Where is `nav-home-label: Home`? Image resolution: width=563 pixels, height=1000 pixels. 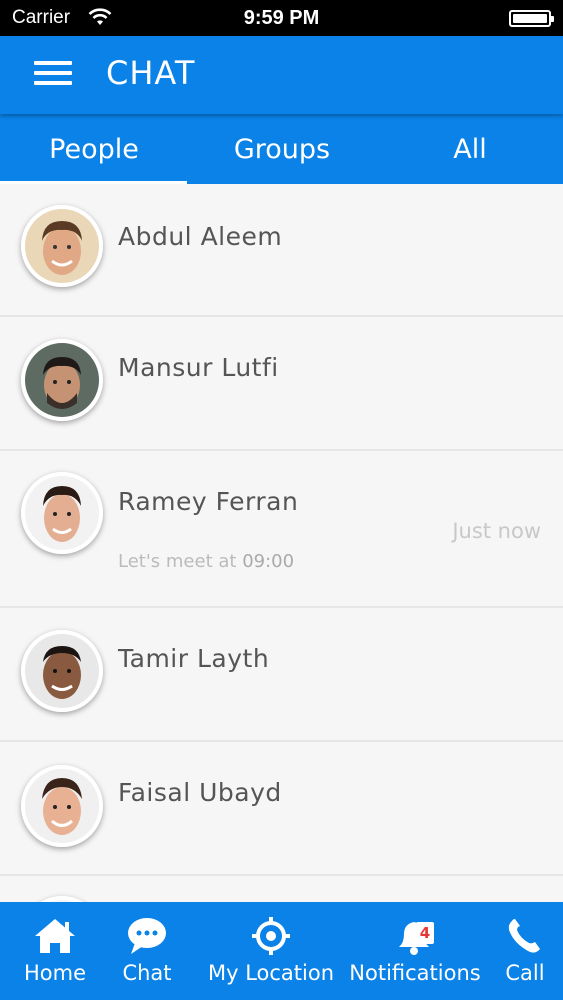 nav-home-label: Home is located at coordinates (54, 973).